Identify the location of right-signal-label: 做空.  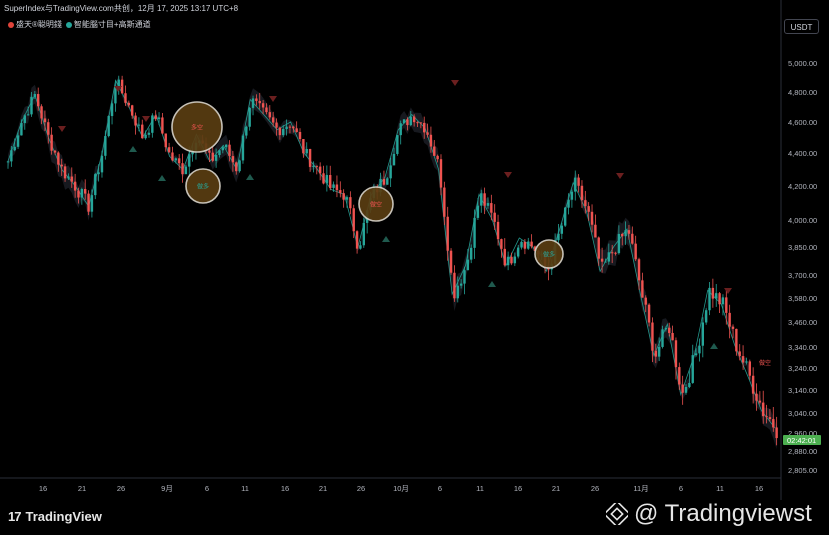
(765, 363).